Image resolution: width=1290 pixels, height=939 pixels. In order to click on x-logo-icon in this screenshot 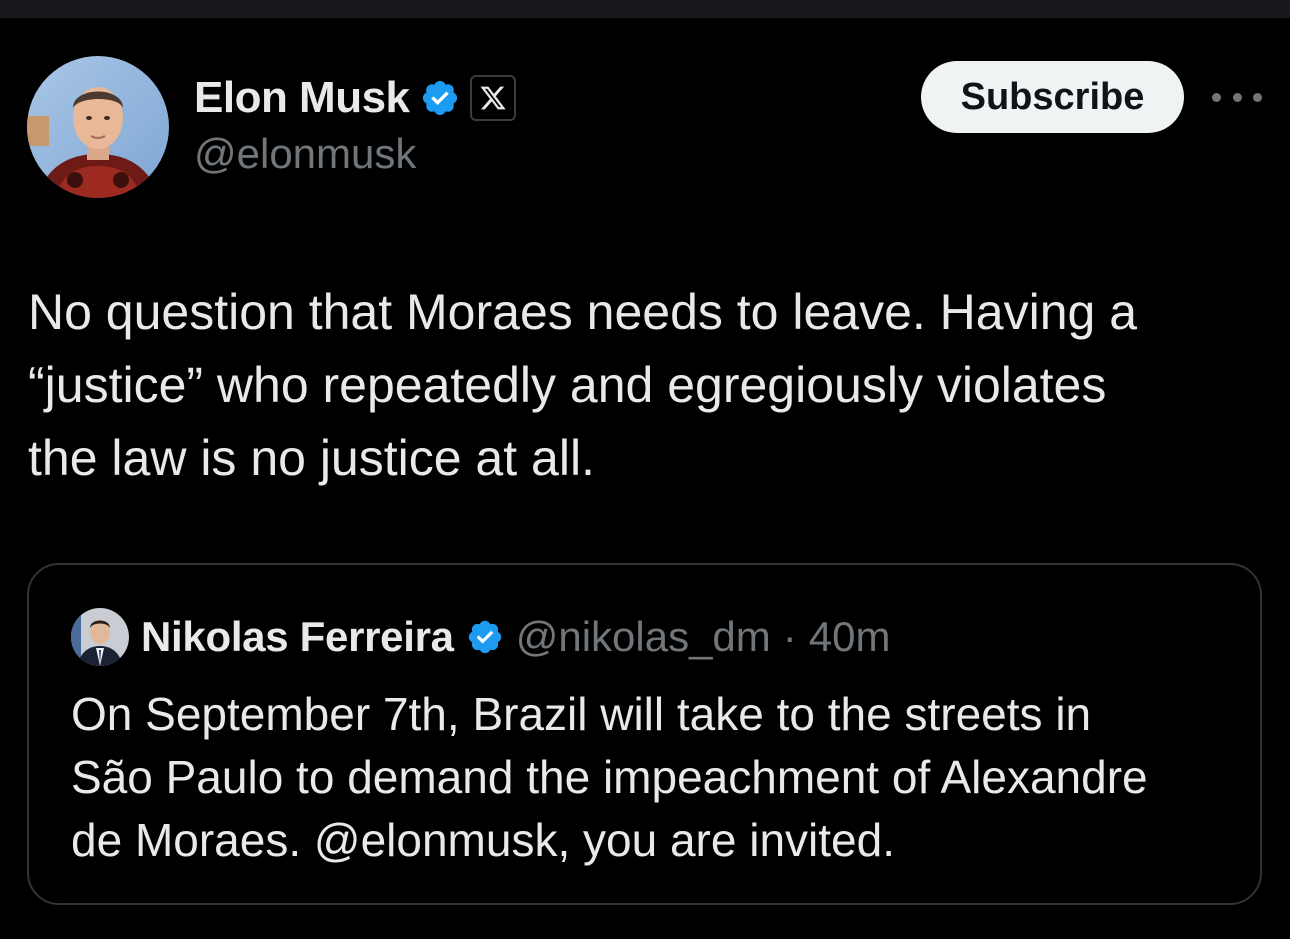, I will do `click(492, 98)`.